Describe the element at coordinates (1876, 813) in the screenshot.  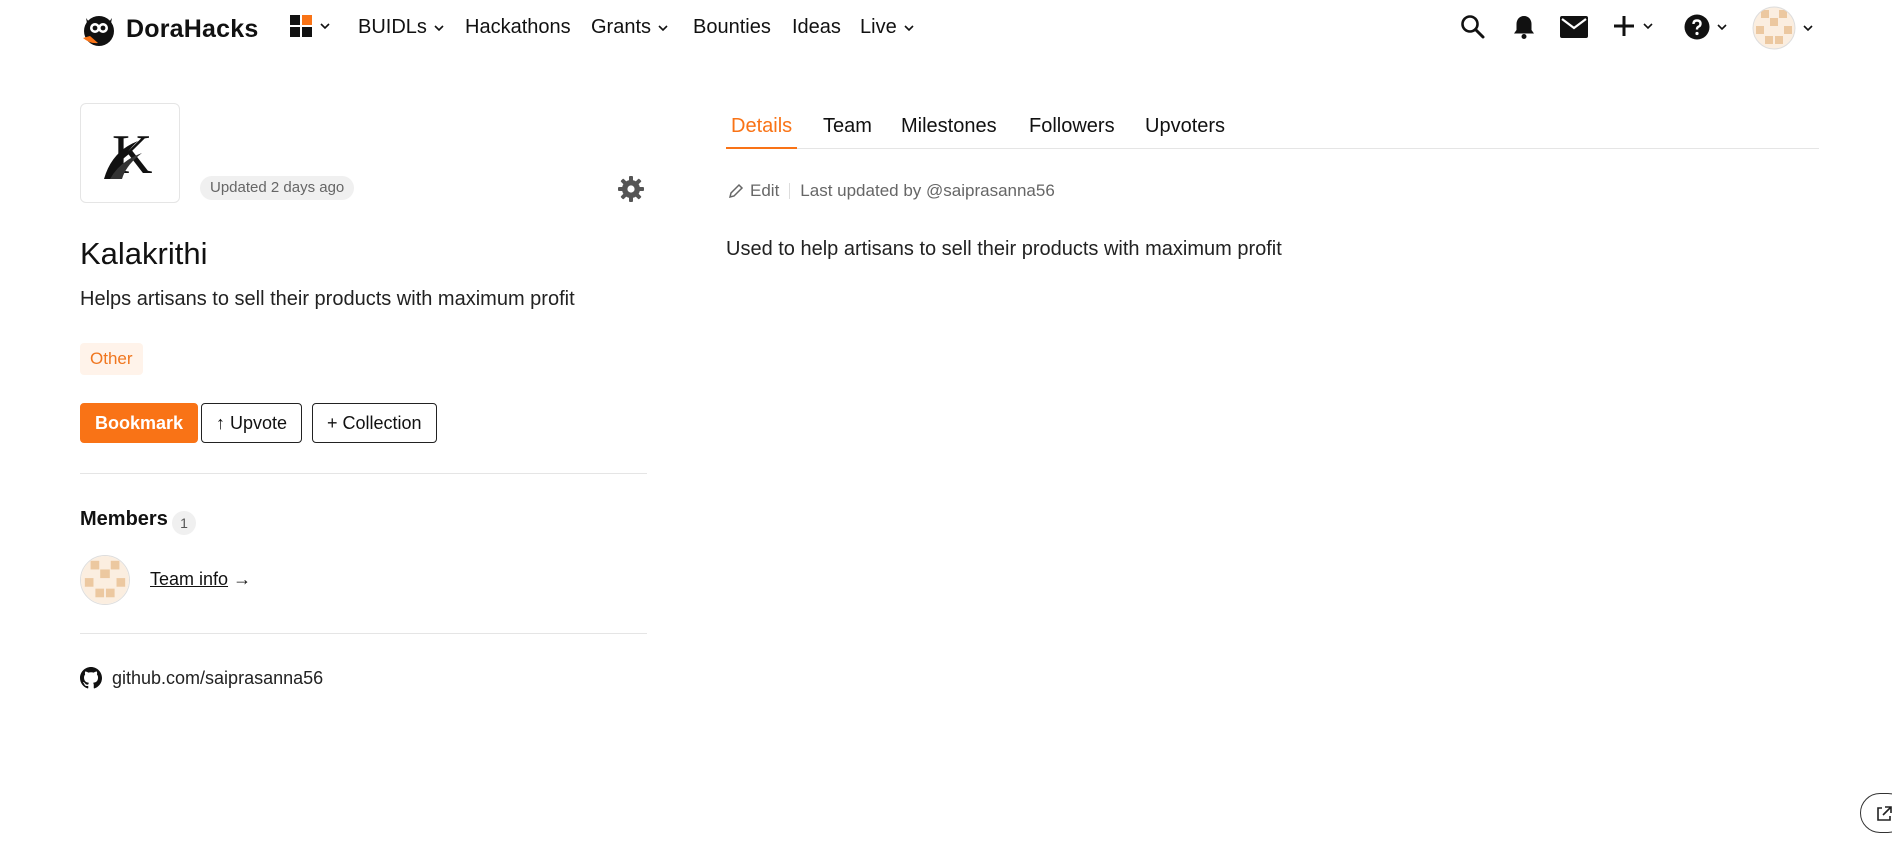
I see `share-button` at that location.